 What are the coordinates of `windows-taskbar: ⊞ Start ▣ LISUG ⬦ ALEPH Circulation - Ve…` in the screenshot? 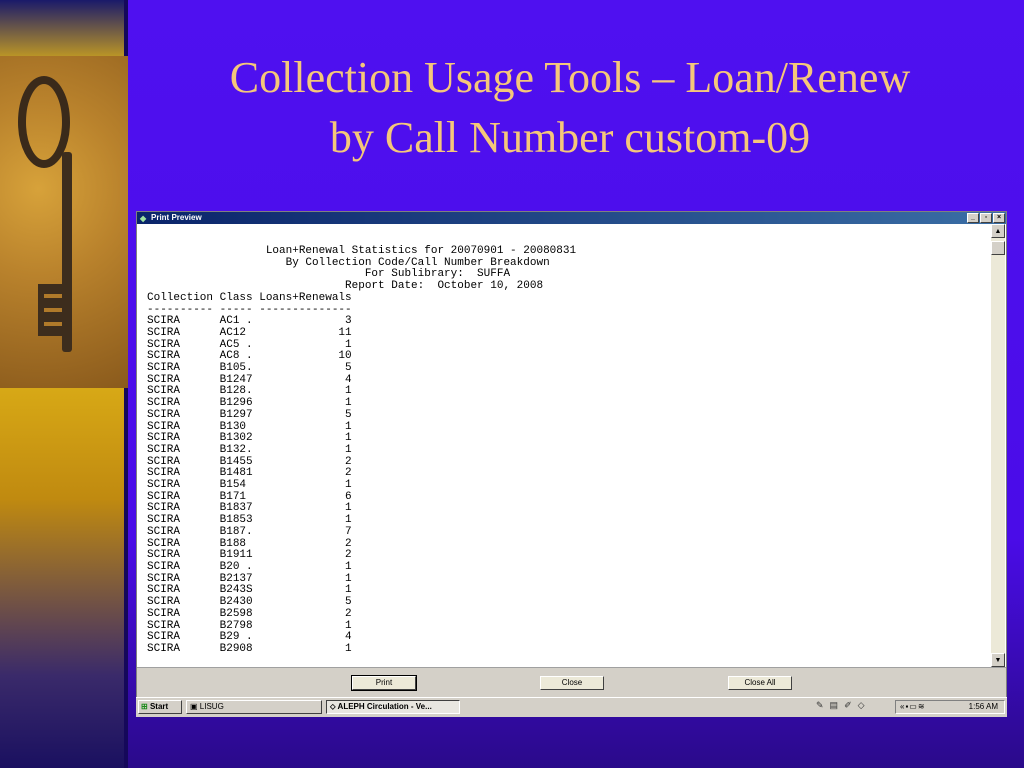 It's located at (571, 707).